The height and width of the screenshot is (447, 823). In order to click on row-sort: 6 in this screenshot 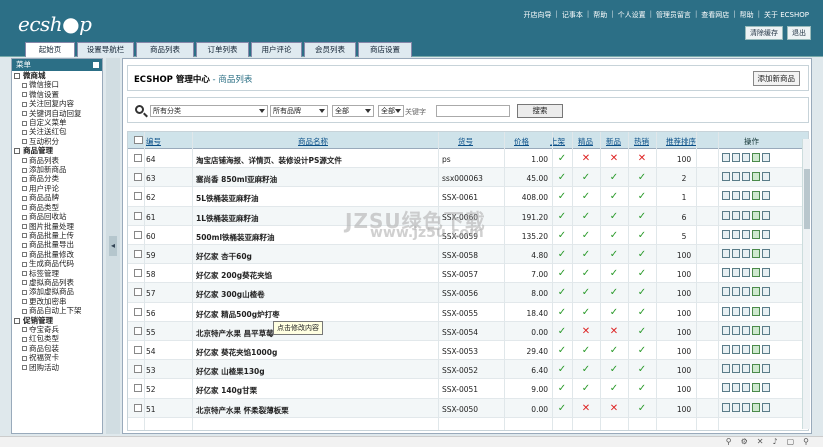, I will do `click(684, 217)`.